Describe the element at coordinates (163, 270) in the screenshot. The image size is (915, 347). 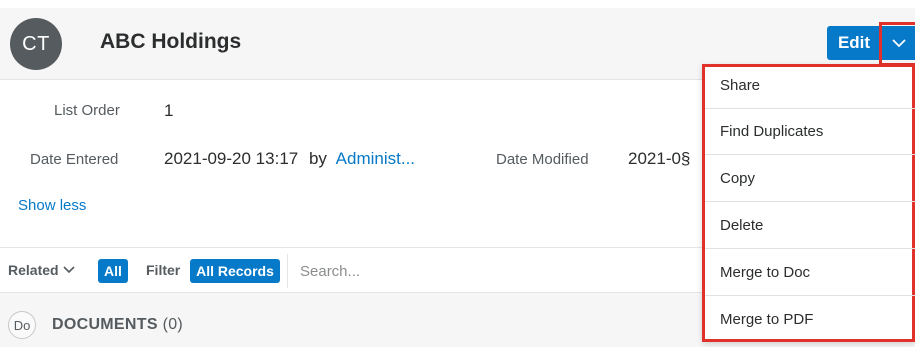
I see `filter-label: Filter` at that location.